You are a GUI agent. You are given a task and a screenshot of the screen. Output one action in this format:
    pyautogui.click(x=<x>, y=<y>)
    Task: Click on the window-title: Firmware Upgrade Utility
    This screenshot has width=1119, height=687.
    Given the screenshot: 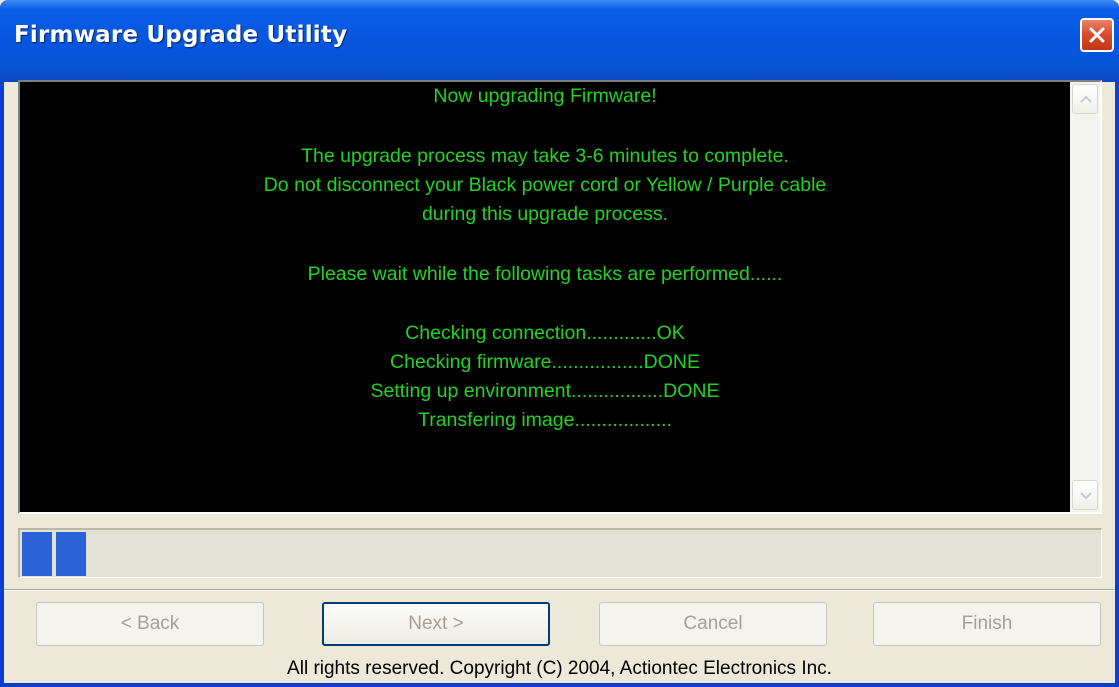 What is the action you would take?
    pyautogui.click(x=181, y=35)
    